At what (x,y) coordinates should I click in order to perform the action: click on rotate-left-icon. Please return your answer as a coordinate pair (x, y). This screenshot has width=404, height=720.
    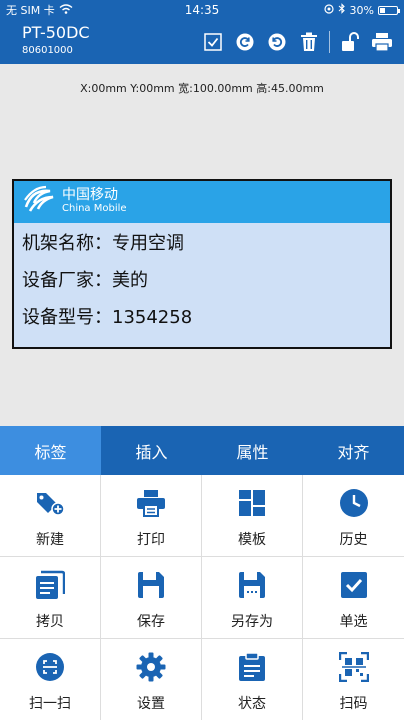
    Looking at the image, I should click on (245, 42).